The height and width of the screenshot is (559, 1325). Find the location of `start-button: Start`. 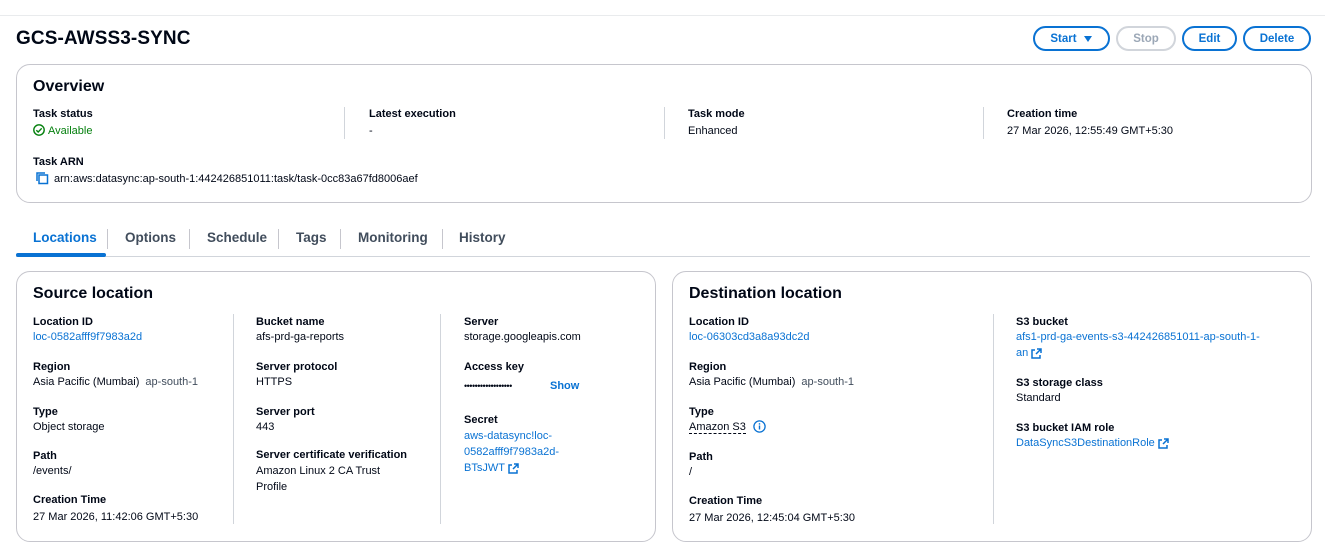

start-button: Start is located at coordinates (1071, 38).